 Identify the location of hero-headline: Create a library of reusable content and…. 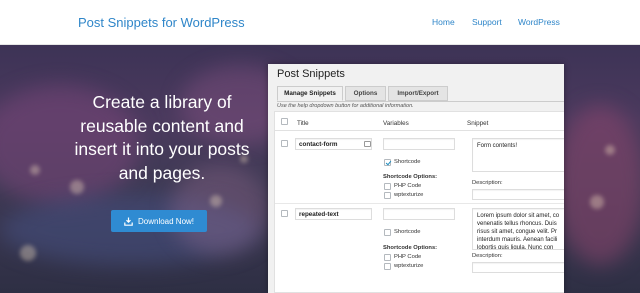
(162, 137).